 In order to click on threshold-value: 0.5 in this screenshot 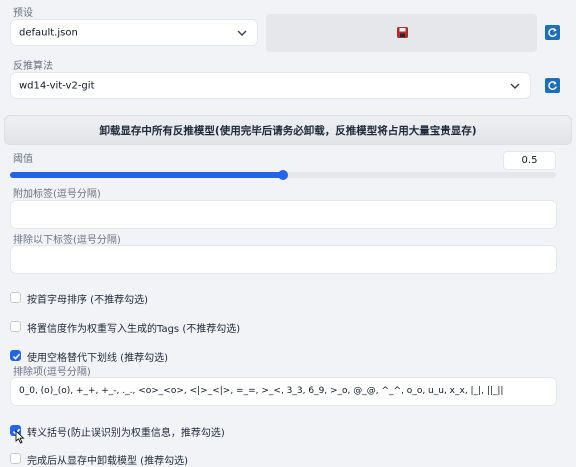, I will do `click(529, 160)`.